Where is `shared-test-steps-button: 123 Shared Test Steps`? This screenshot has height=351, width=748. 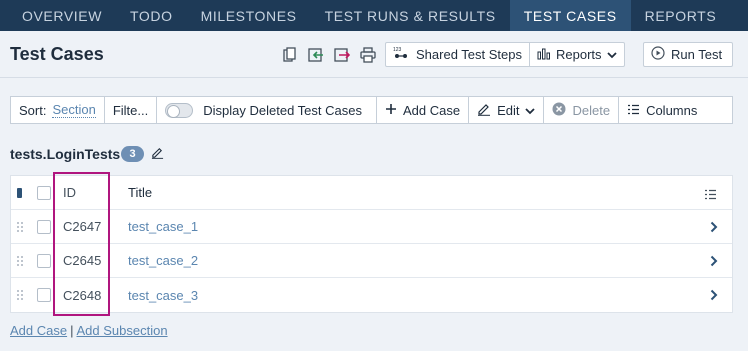 shared-test-steps-button: 123 Shared Test Steps is located at coordinates (458, 54).